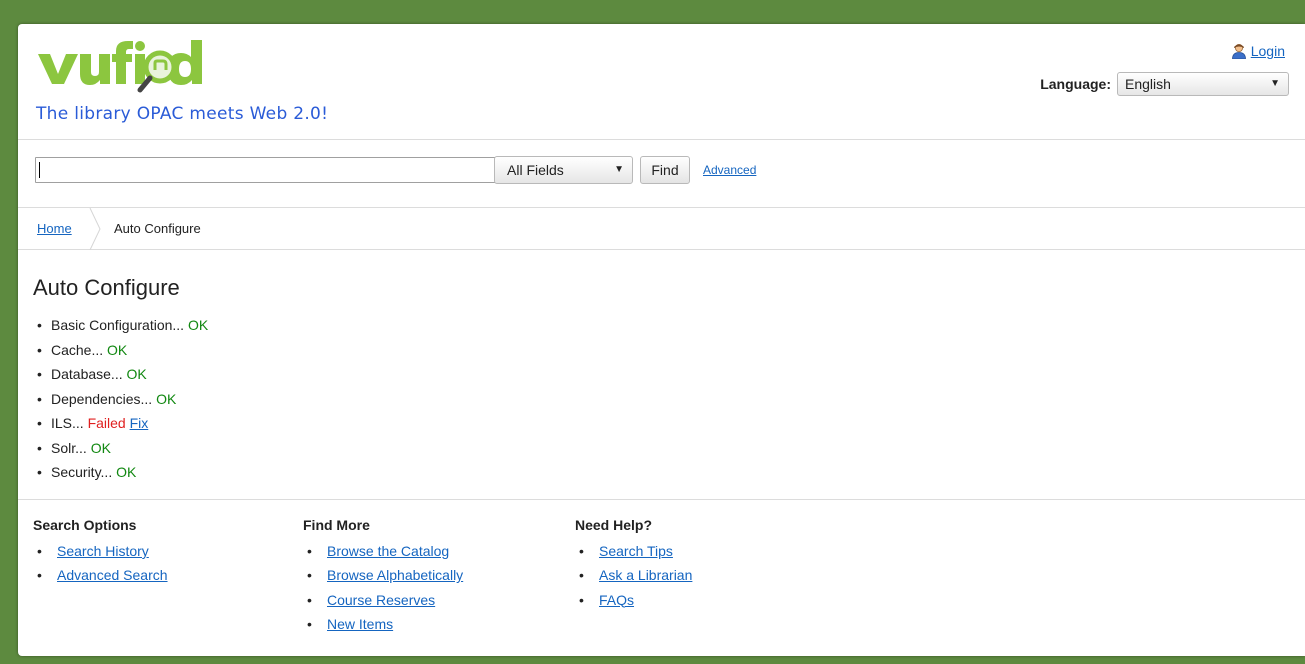 This screenshot has width=1305, height=664. Describe the element at coordinates (106, 287) in the screenshot. I see `page-title: Auto Configure` at that location.